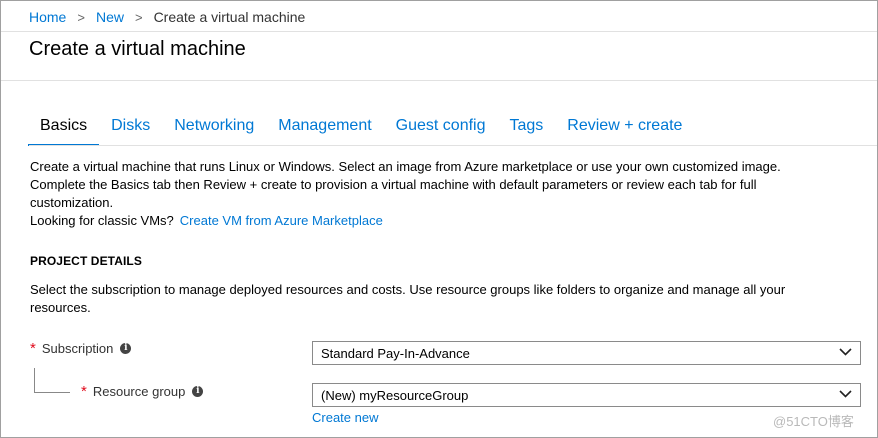  Describe the element at coordinates (214, 128) in the screenshot. I see `tab-networking: Networking` at that location.